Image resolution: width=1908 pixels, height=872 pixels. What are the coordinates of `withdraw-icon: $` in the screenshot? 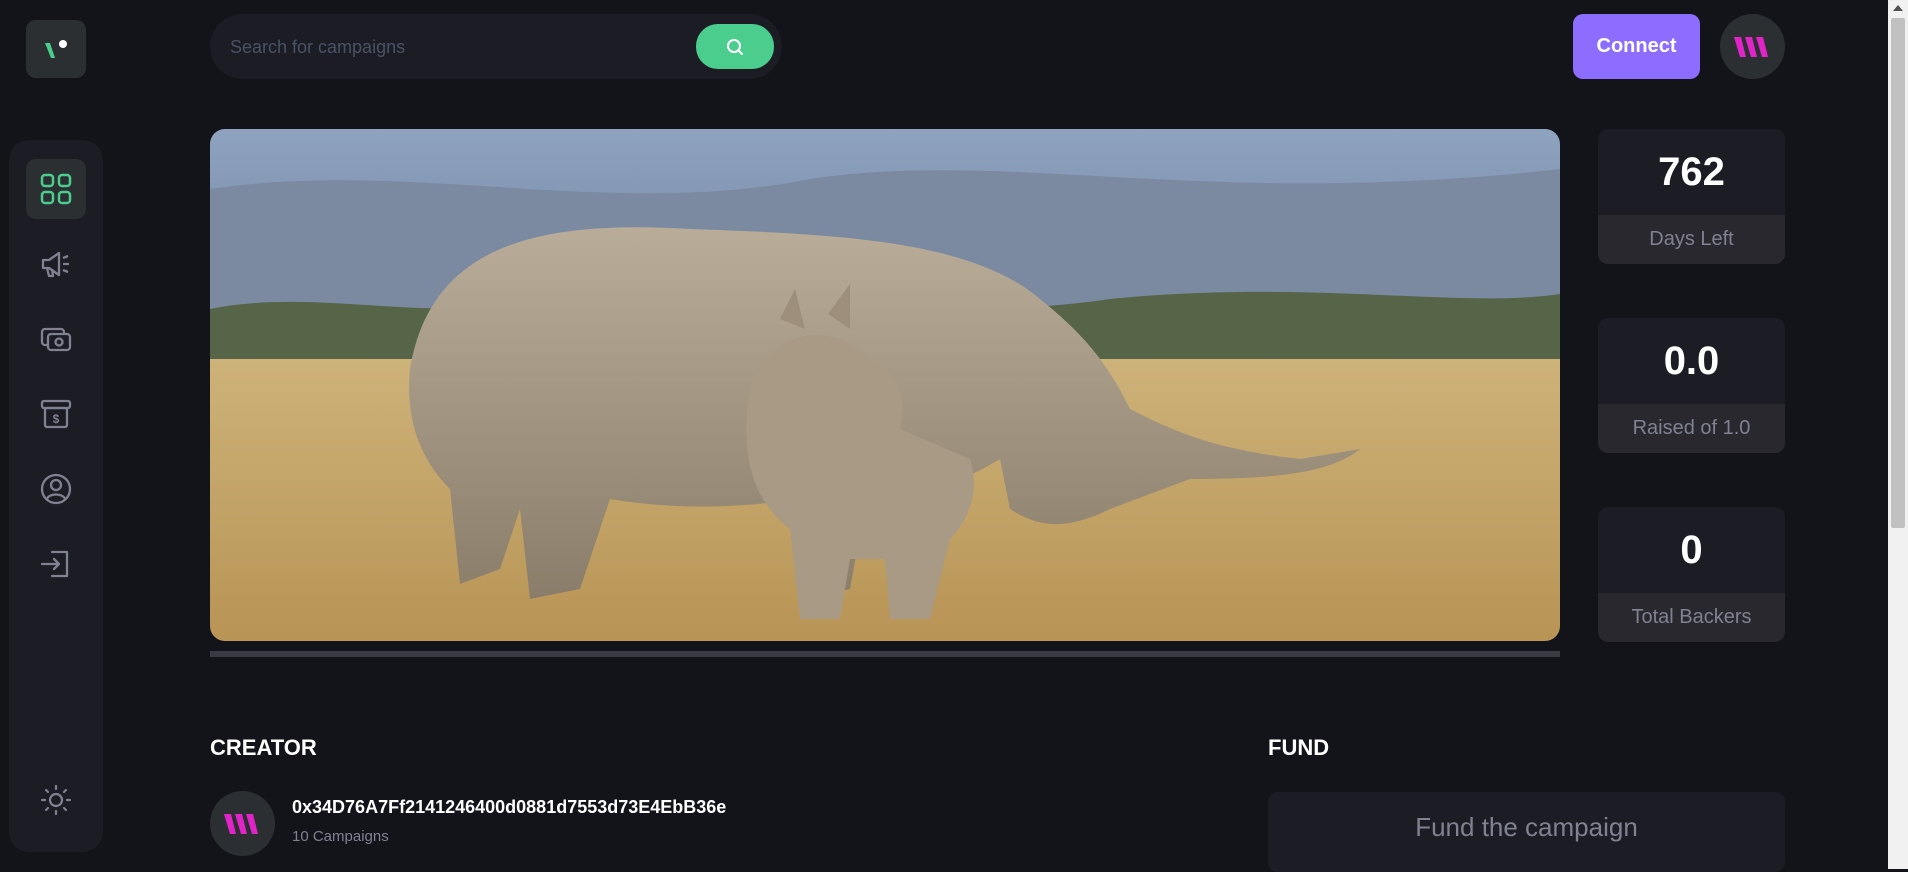 It's located at (56, 414).